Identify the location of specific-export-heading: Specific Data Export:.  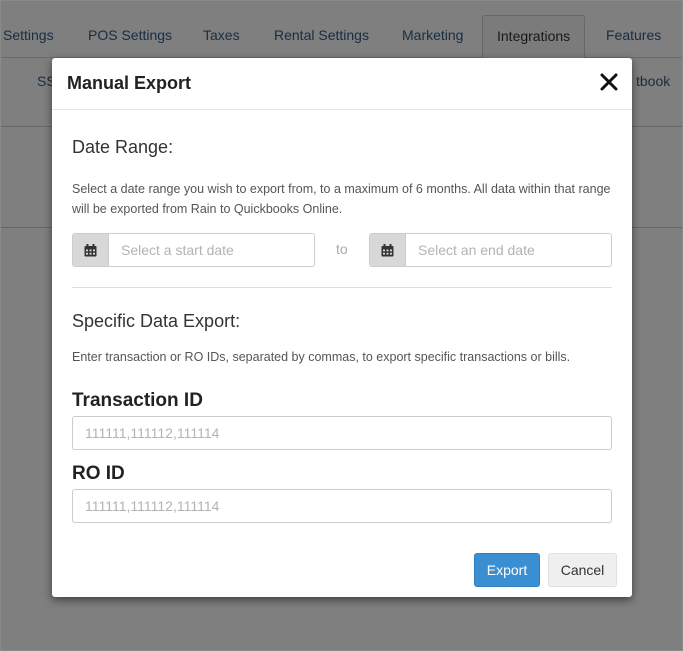
(156, 321).